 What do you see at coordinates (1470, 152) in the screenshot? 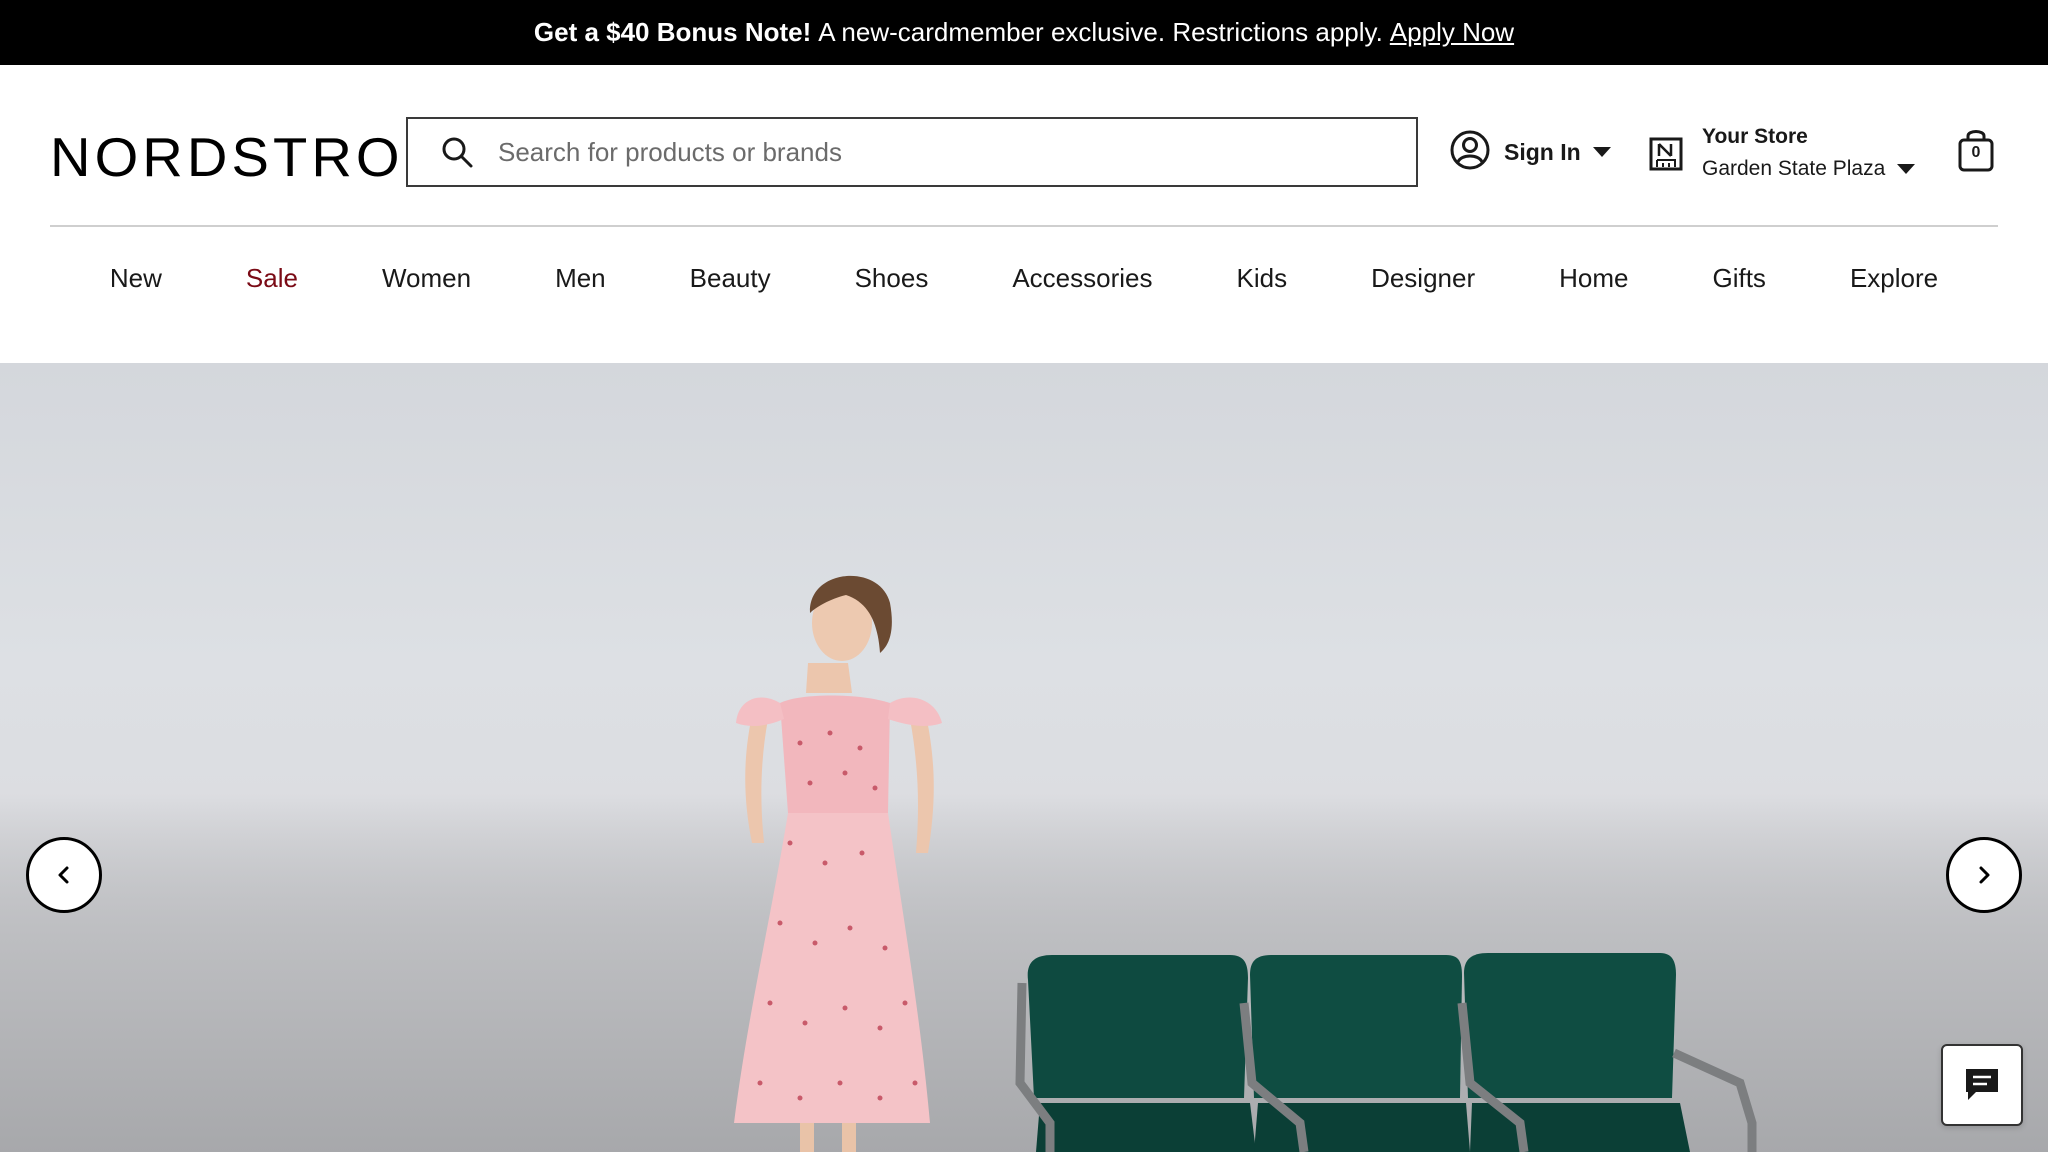
I see `user-icon` at bounding box center [1470, 152].